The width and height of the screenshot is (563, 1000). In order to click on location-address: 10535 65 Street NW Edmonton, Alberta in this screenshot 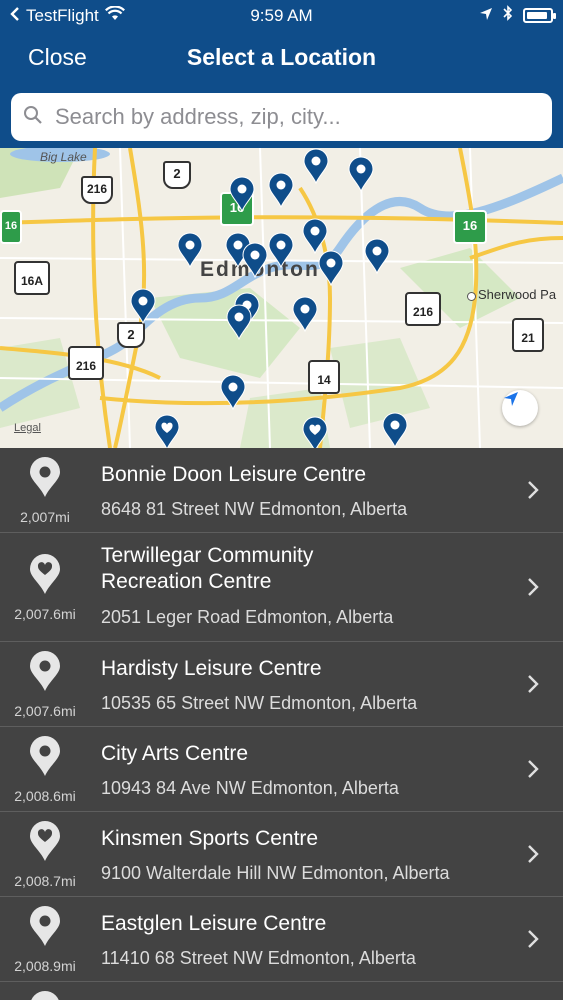, I will do `click(259, 703)`.